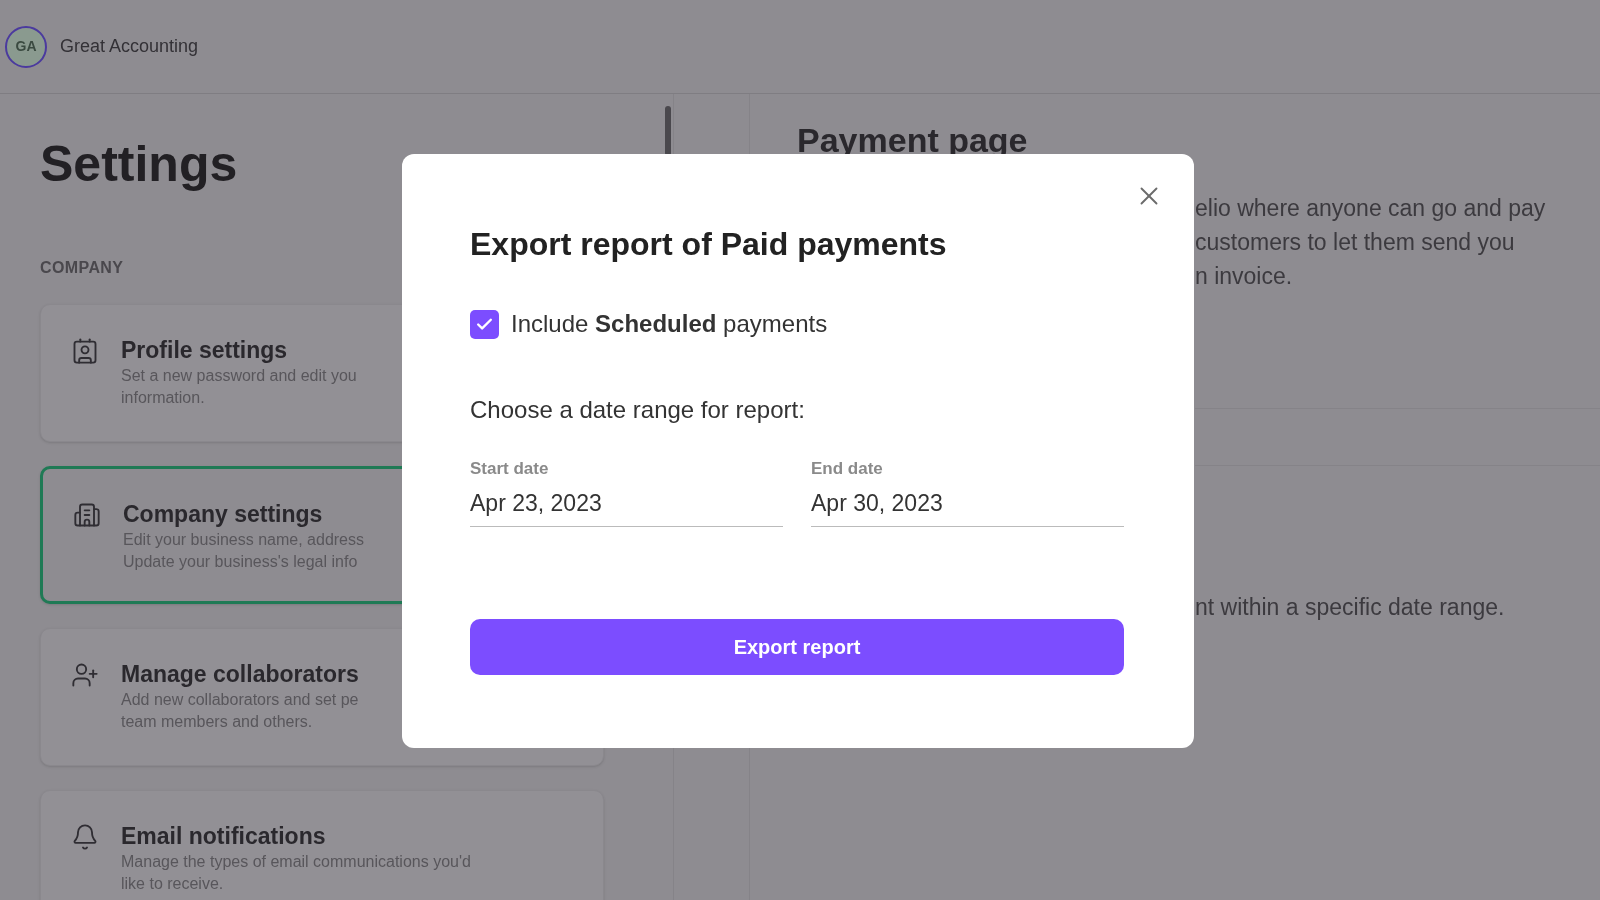 Image resolution: width=1600 pixels, height=900 pixels. Describe the element at coordinates (239, 376) in the screenshot. I see `card-description: Set a new password and edit you` at that location.